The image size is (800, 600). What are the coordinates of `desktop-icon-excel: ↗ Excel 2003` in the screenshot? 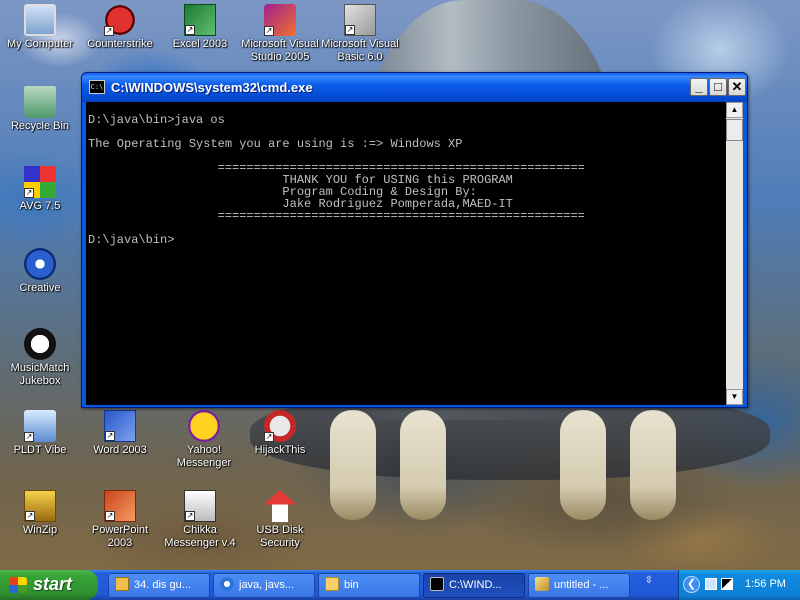 It's located at (200, 27).